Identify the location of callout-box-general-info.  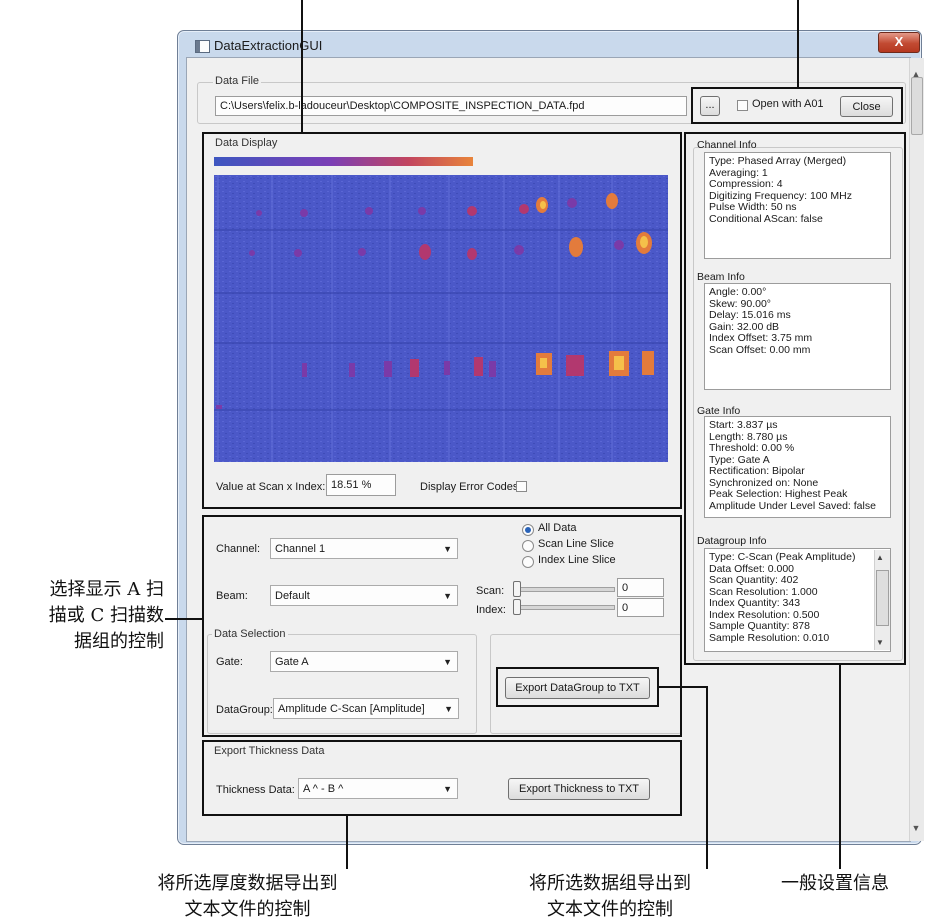
(795, 398).